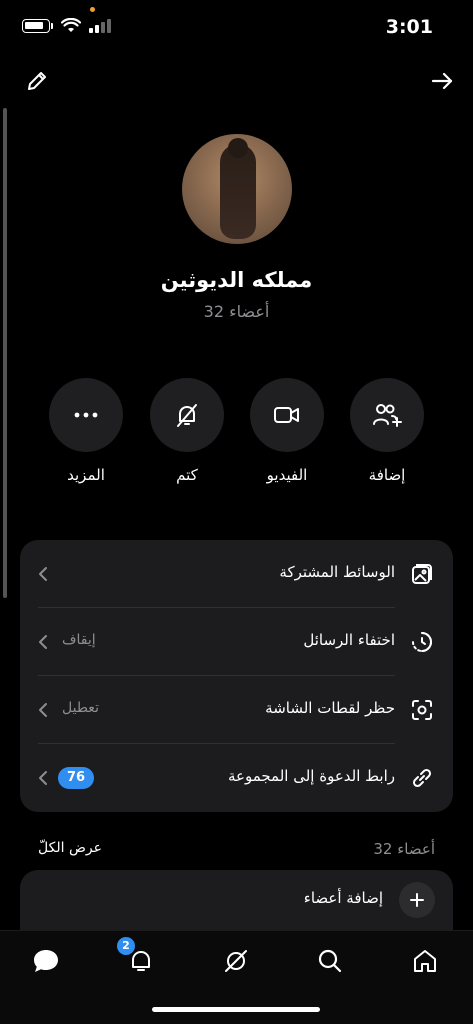  What do you see at coordinates (100, 26) in the screenshot?
I see `signal-icon` at bounding box center [100, 26].